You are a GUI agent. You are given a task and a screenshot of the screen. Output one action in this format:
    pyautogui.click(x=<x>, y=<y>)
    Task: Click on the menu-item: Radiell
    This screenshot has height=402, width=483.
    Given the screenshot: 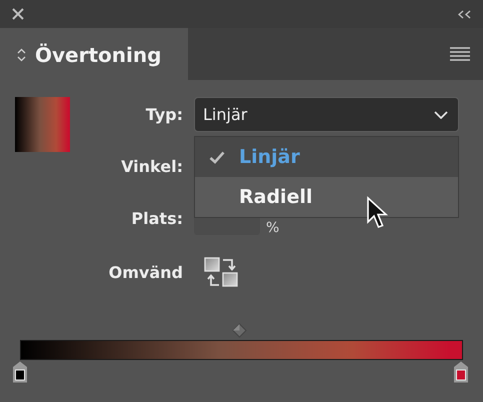 What is the action you would take?
    pyautogui.click(x=326, y=197)
    